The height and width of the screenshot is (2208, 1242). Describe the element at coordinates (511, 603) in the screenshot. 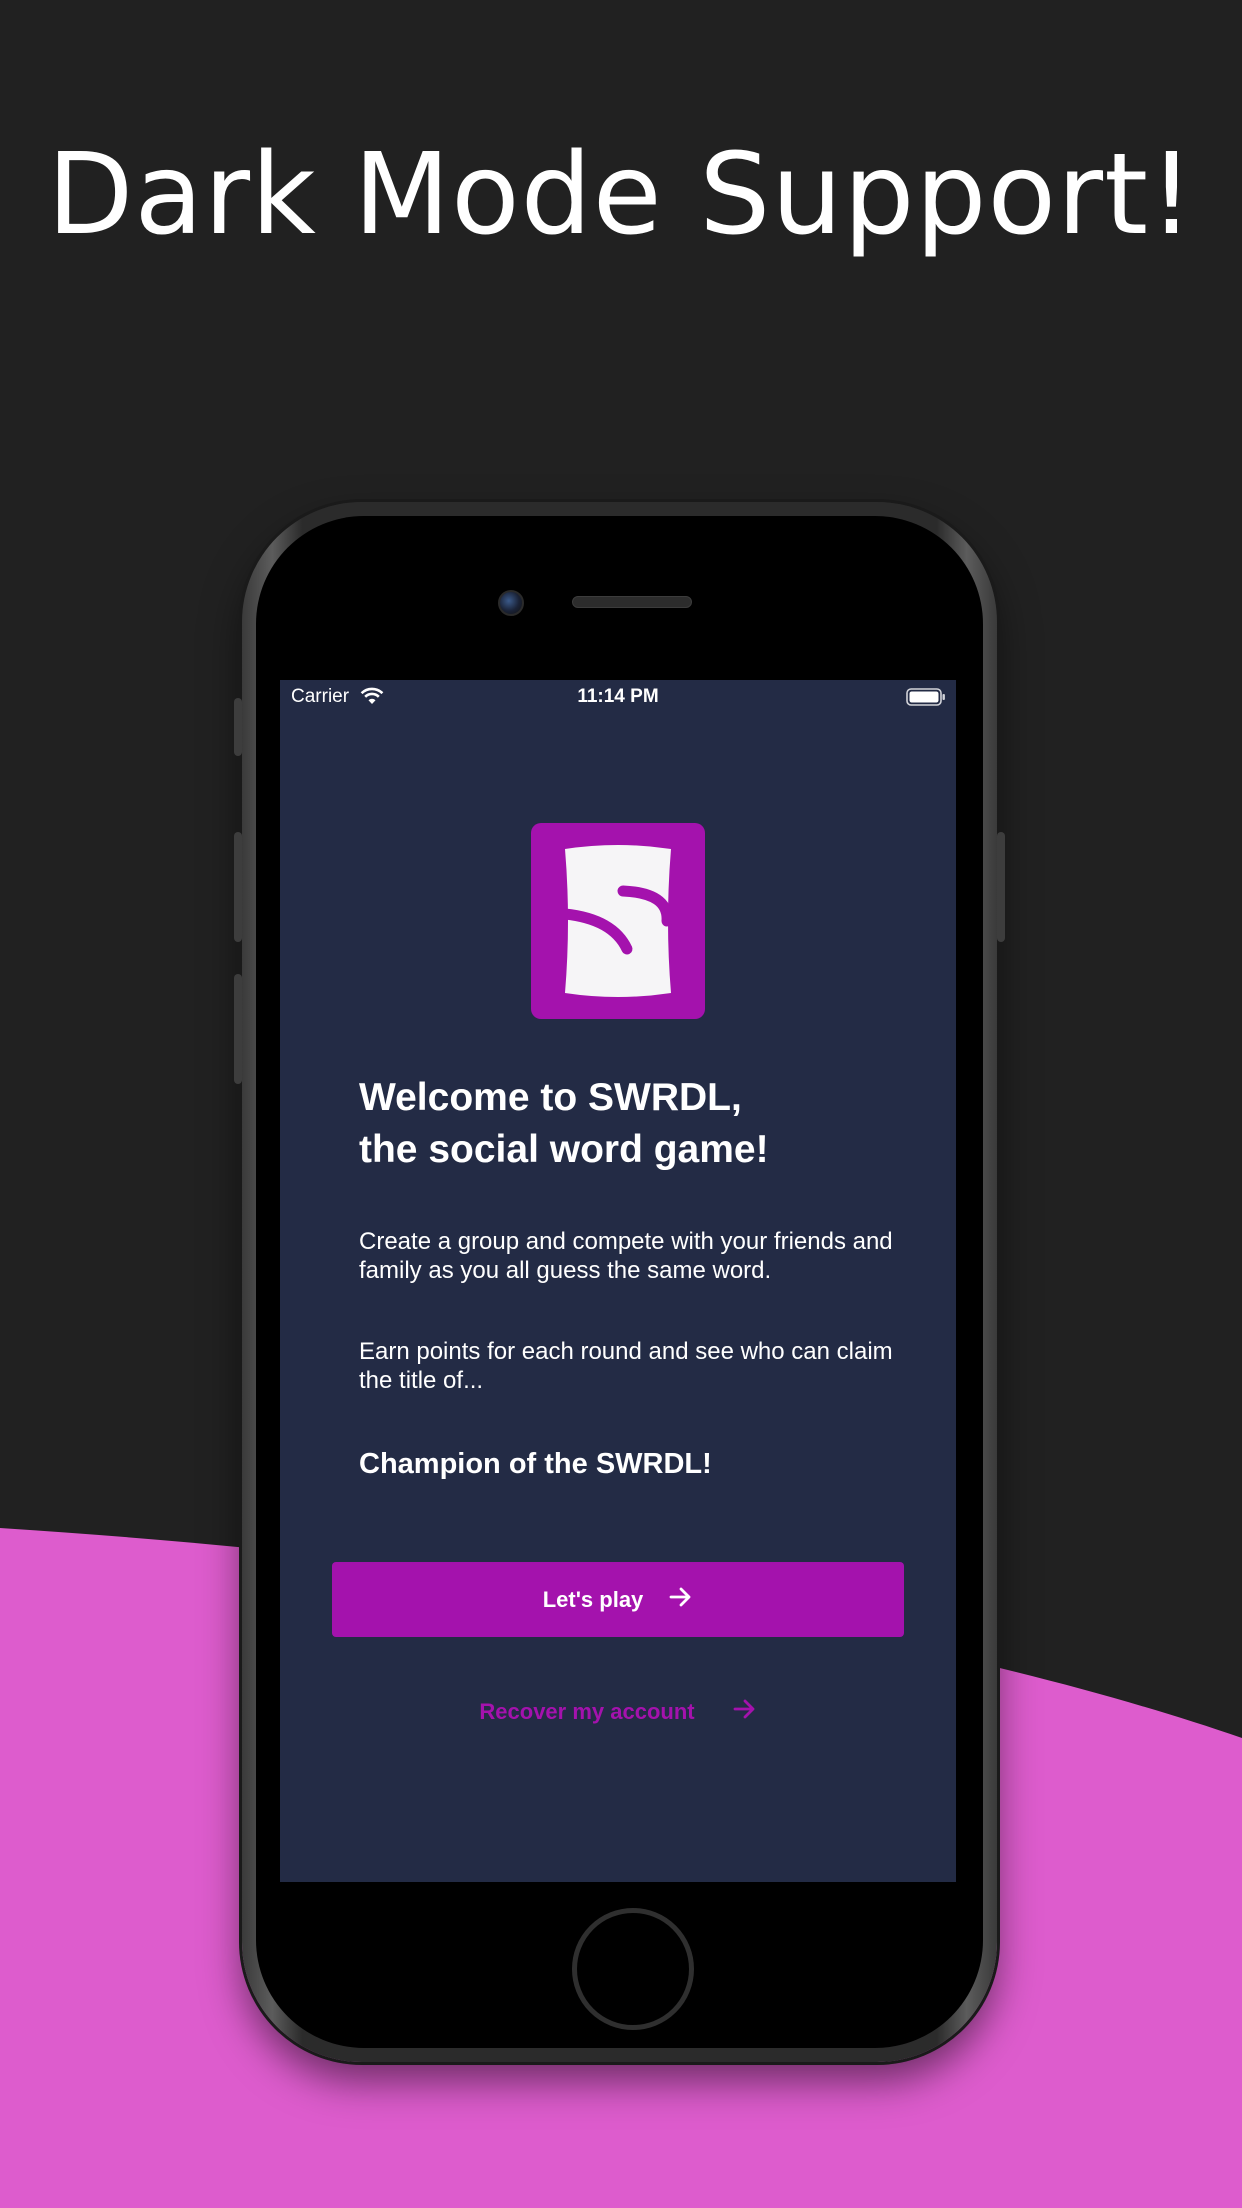

I see `front-camera` at that location.